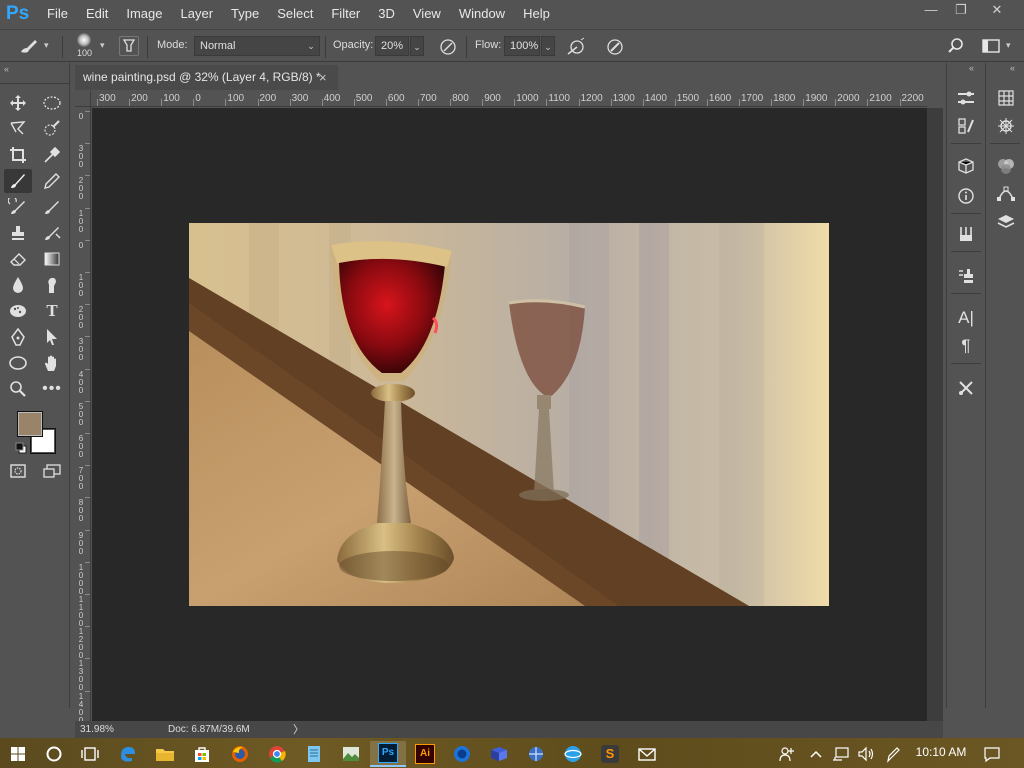  I want to click on gradient-tool-icon, so click(52, 259).